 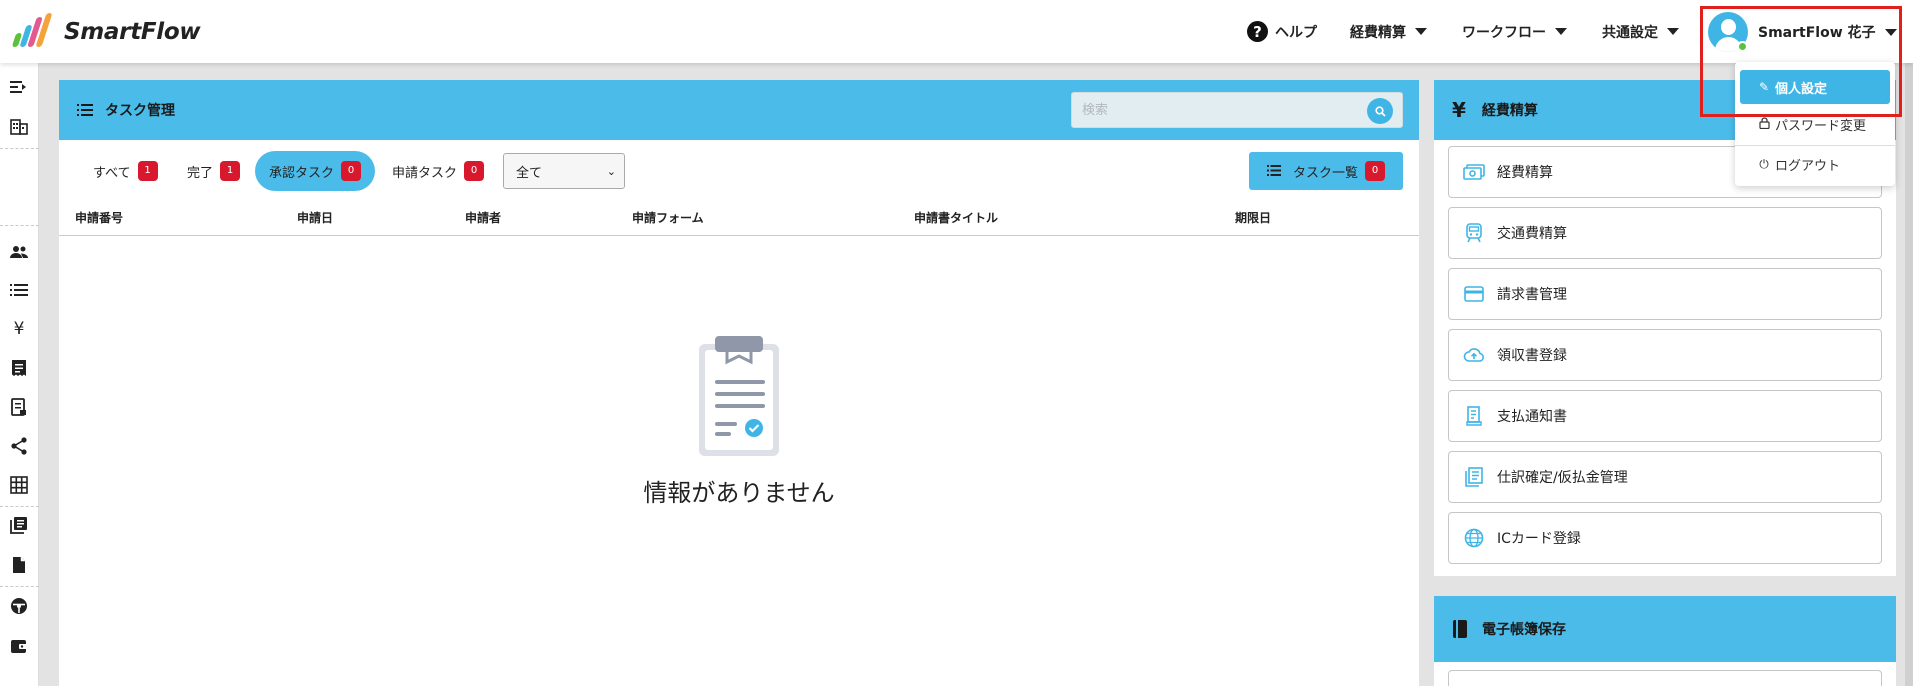 I want to click on expense-menu-label: 経費精算, so click(x=1378, y=32).